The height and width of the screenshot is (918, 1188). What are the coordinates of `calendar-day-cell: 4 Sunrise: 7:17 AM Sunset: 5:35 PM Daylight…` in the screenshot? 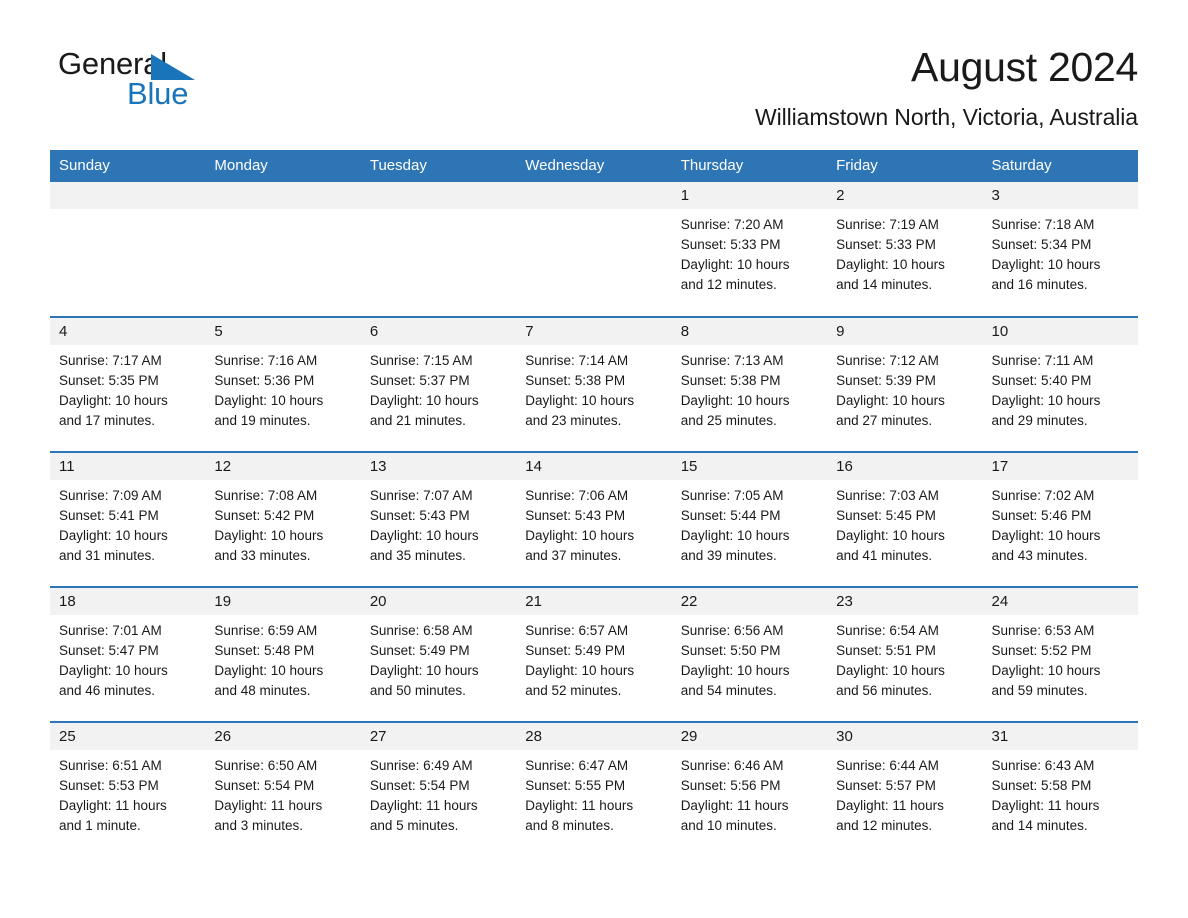 It's located at (128, 384).